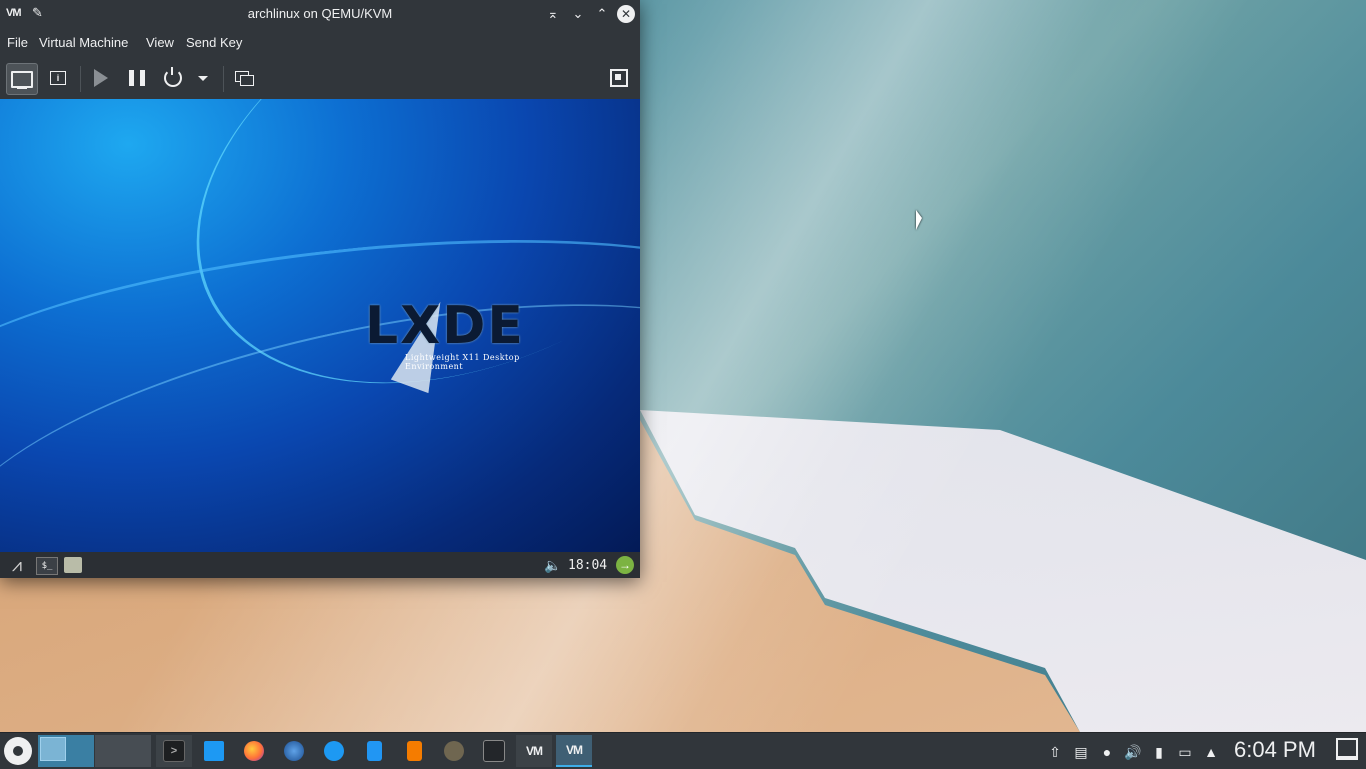 This screenshot has width=1366, height=769. I want to click on monitor-icon, so click(22, 79).